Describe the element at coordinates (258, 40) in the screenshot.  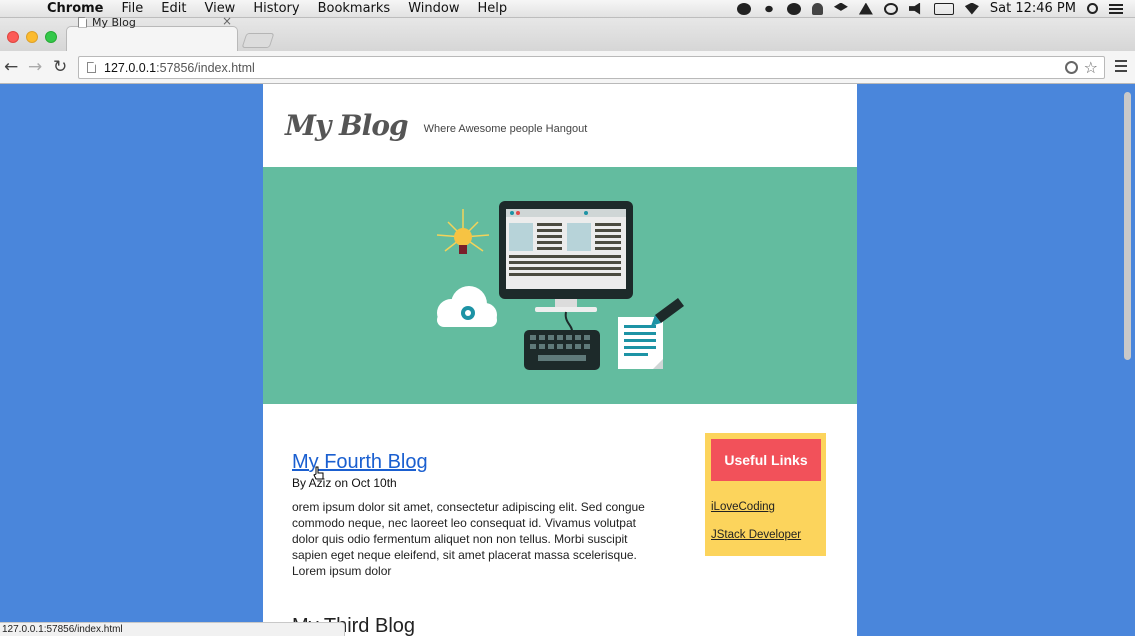
I see `new-tab-button` at that location.